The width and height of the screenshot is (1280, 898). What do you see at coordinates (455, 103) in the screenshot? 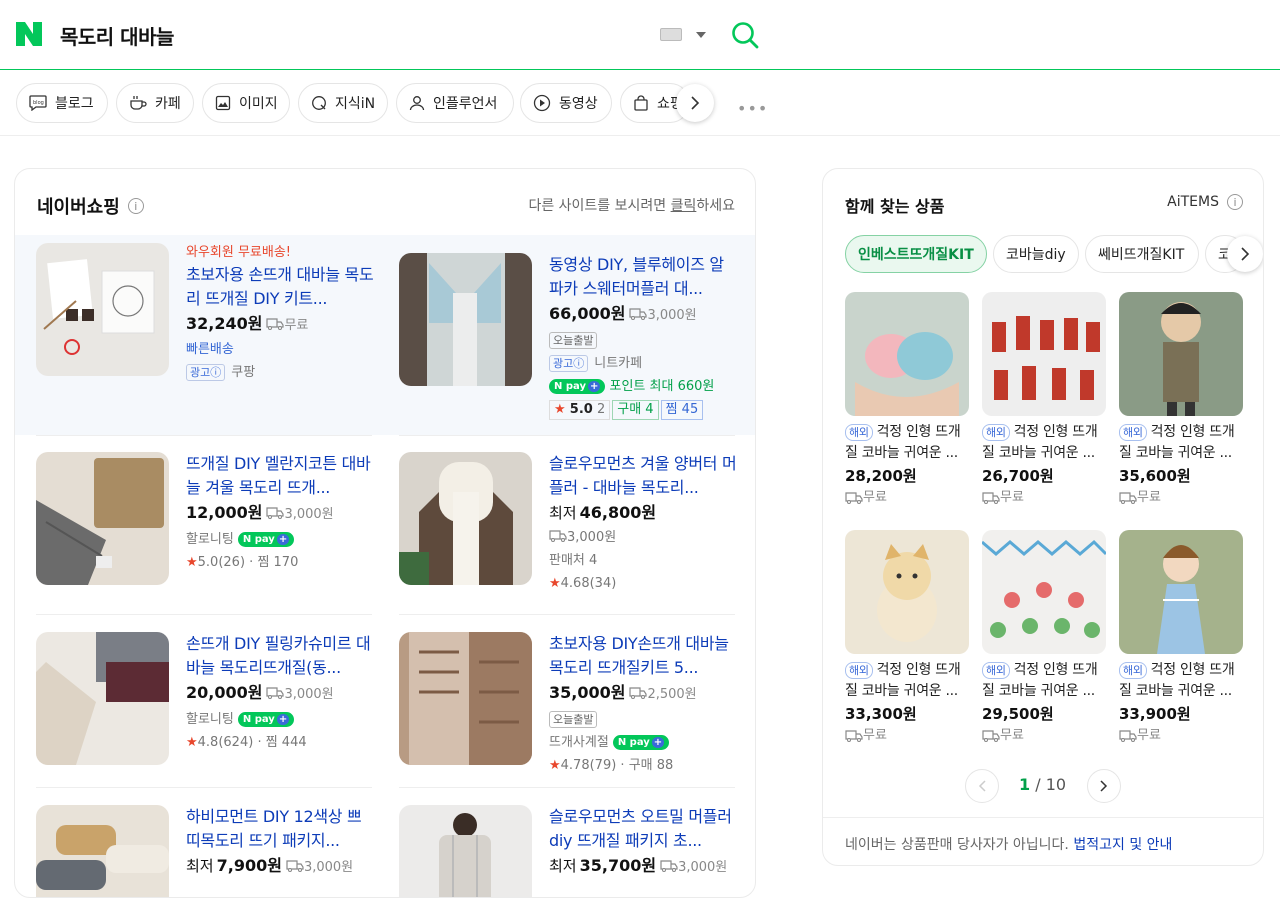
I see `tab-influencer: 인플루언서` at bounding box center [455, 103].